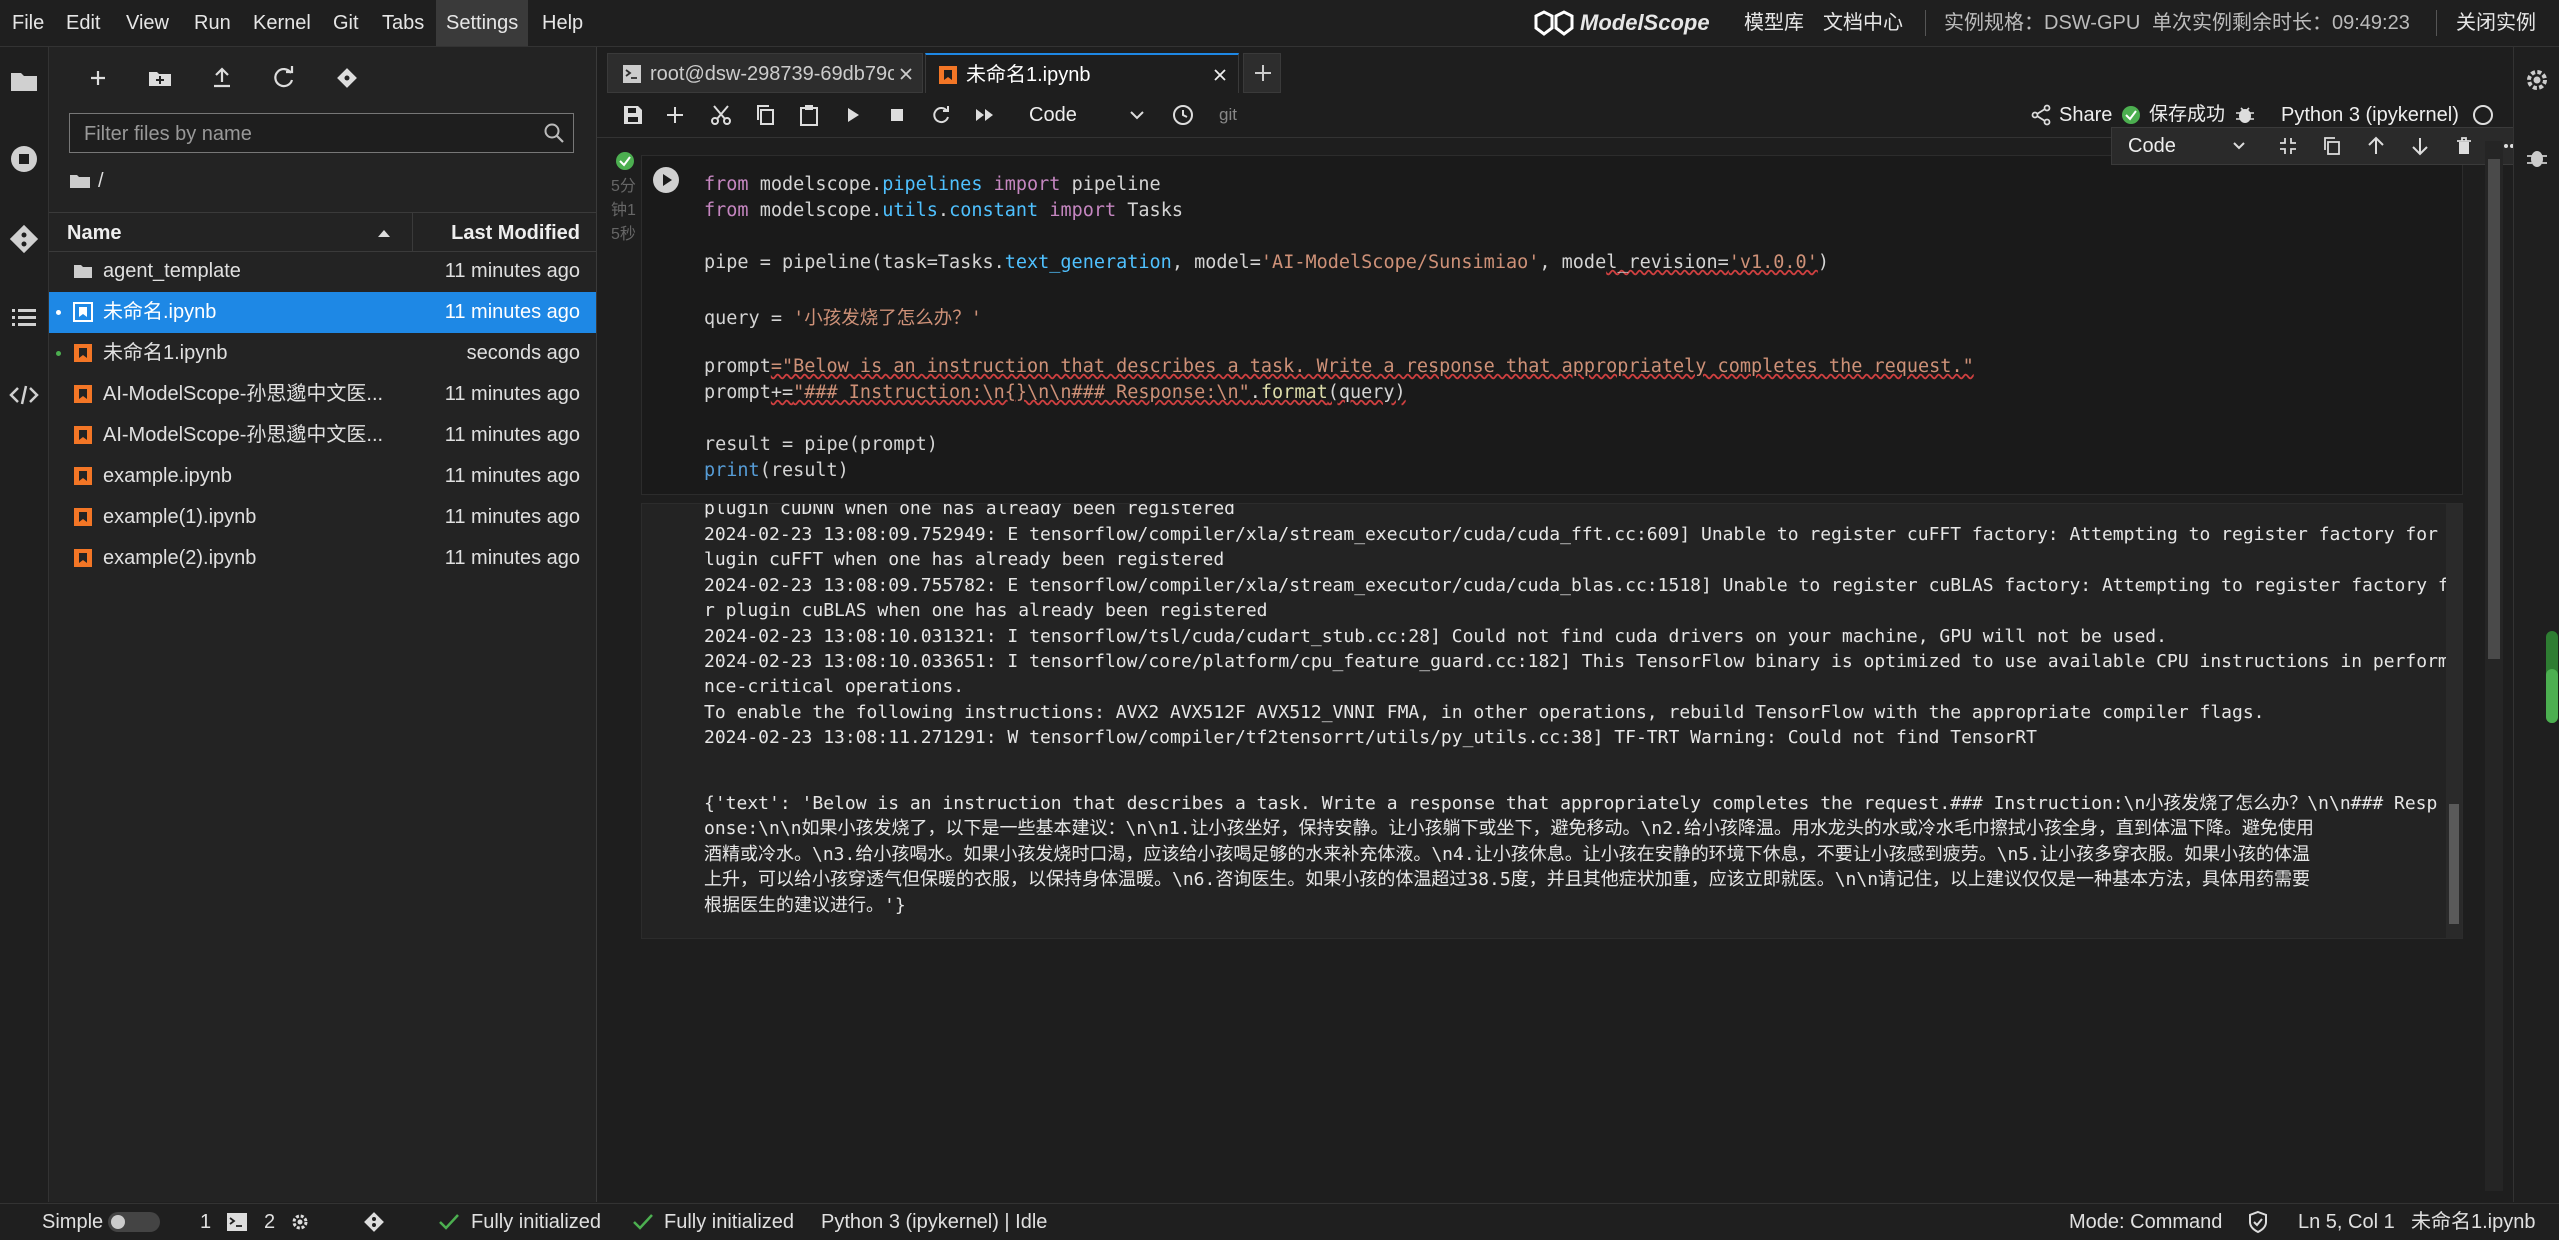  I want to click on debugger-bug-icon, so click(2537, 158).